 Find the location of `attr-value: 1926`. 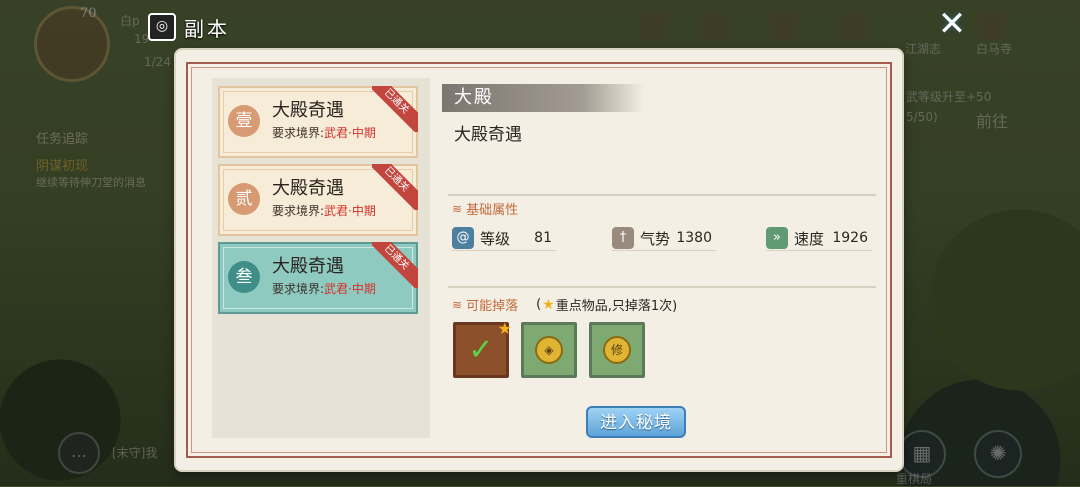

attr-value: 1926 is located at coordinates (850, 238).